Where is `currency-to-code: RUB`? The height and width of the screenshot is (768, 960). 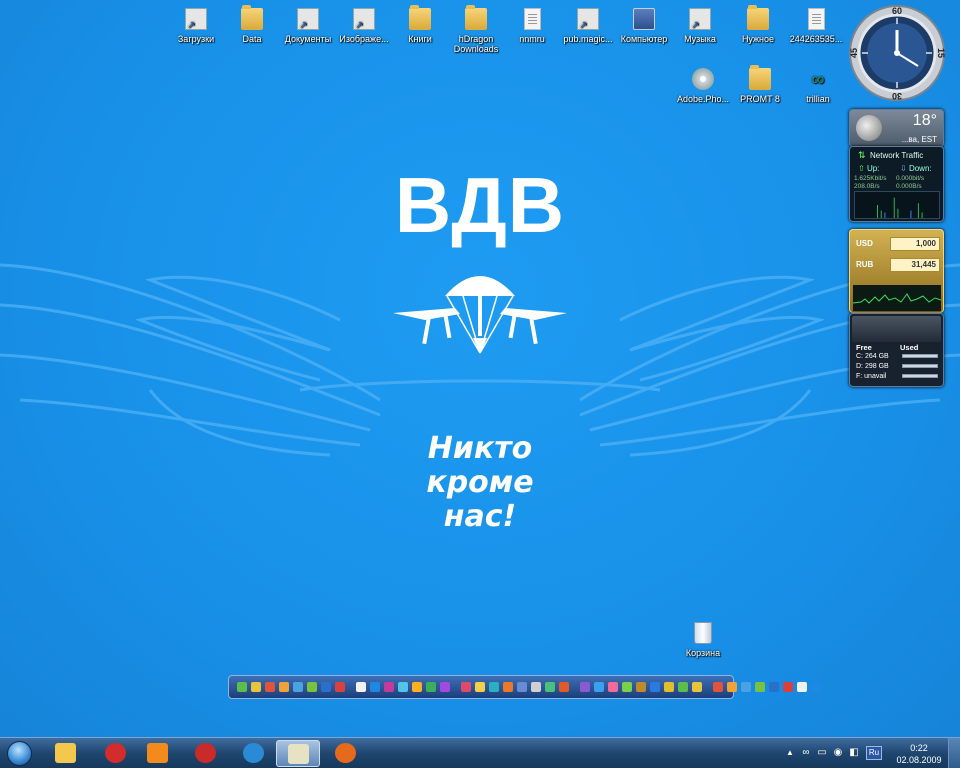
currency-to-code: RUB is located at coordinates (864, 264).